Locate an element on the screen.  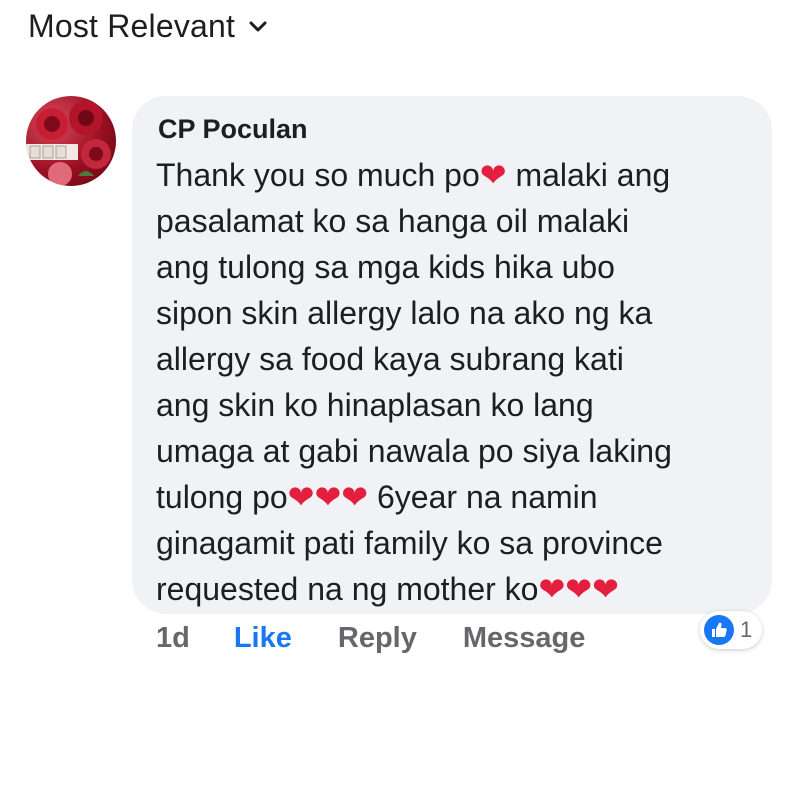
comment-line: requested na ng mother ko❤❤❤ is located at coordinates (387, 589).